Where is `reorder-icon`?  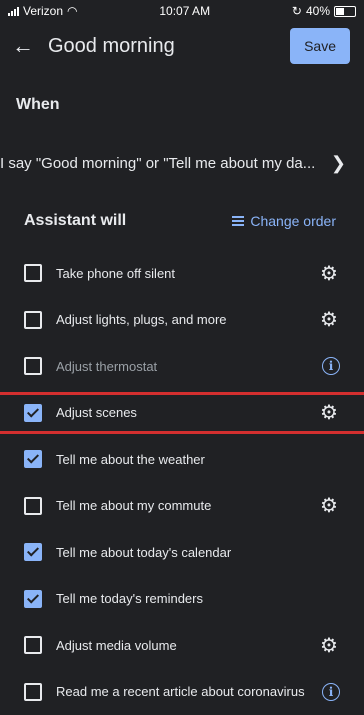 reorder-icon is located at coordinates (238, 221).